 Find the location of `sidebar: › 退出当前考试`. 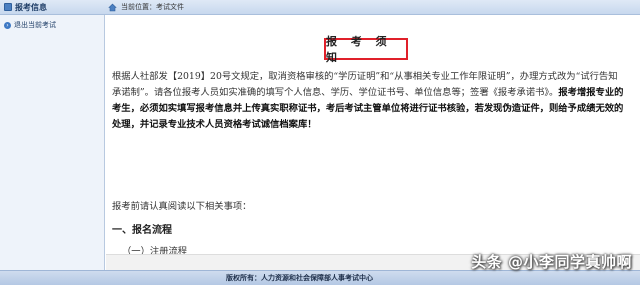

sidebar: › 退出当前考试 is located at coordinates (52, 142).